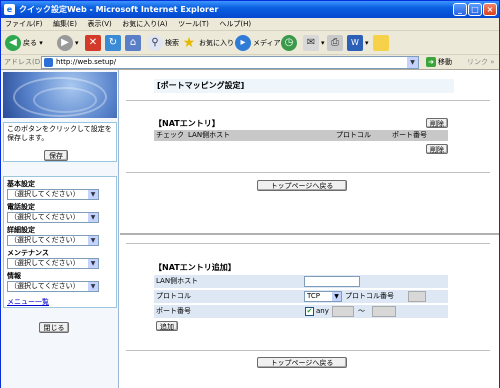  I want to click on word-icon: W, so click(355, 43).